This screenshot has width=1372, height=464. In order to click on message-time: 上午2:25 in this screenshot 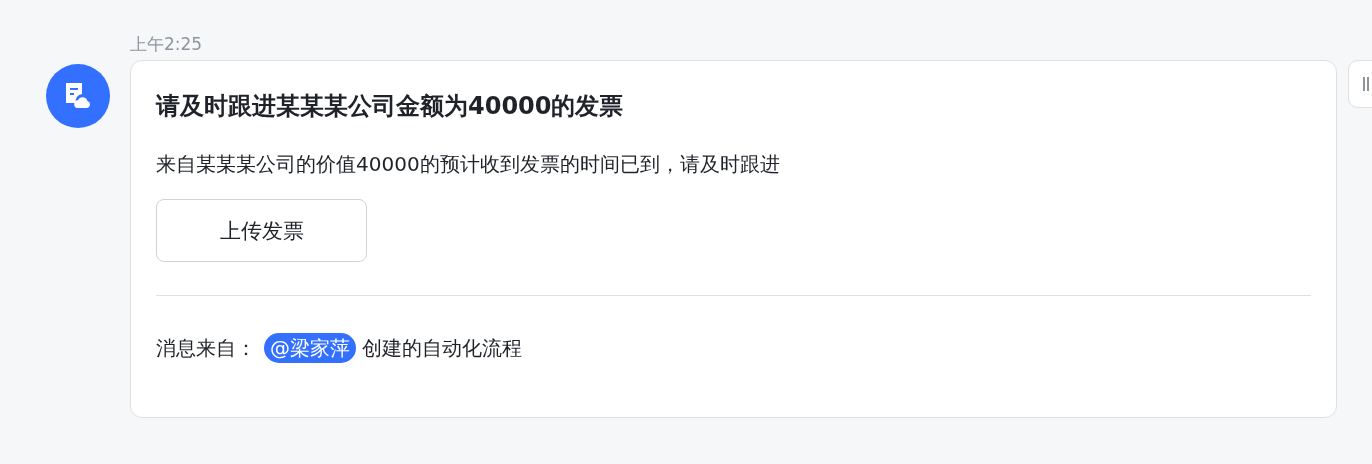, I will do `click(167, 44)`.